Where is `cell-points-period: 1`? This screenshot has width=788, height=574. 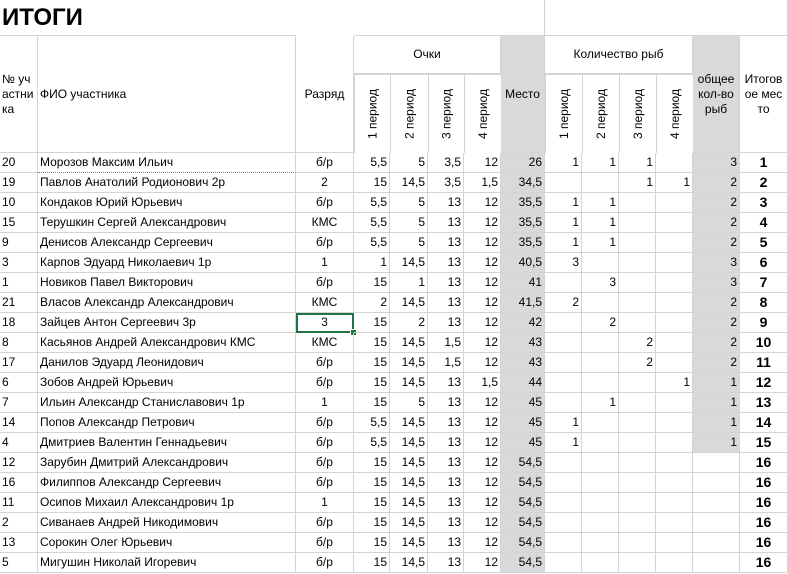 cell-points-period: 1 is located at coordinates (372, 263).